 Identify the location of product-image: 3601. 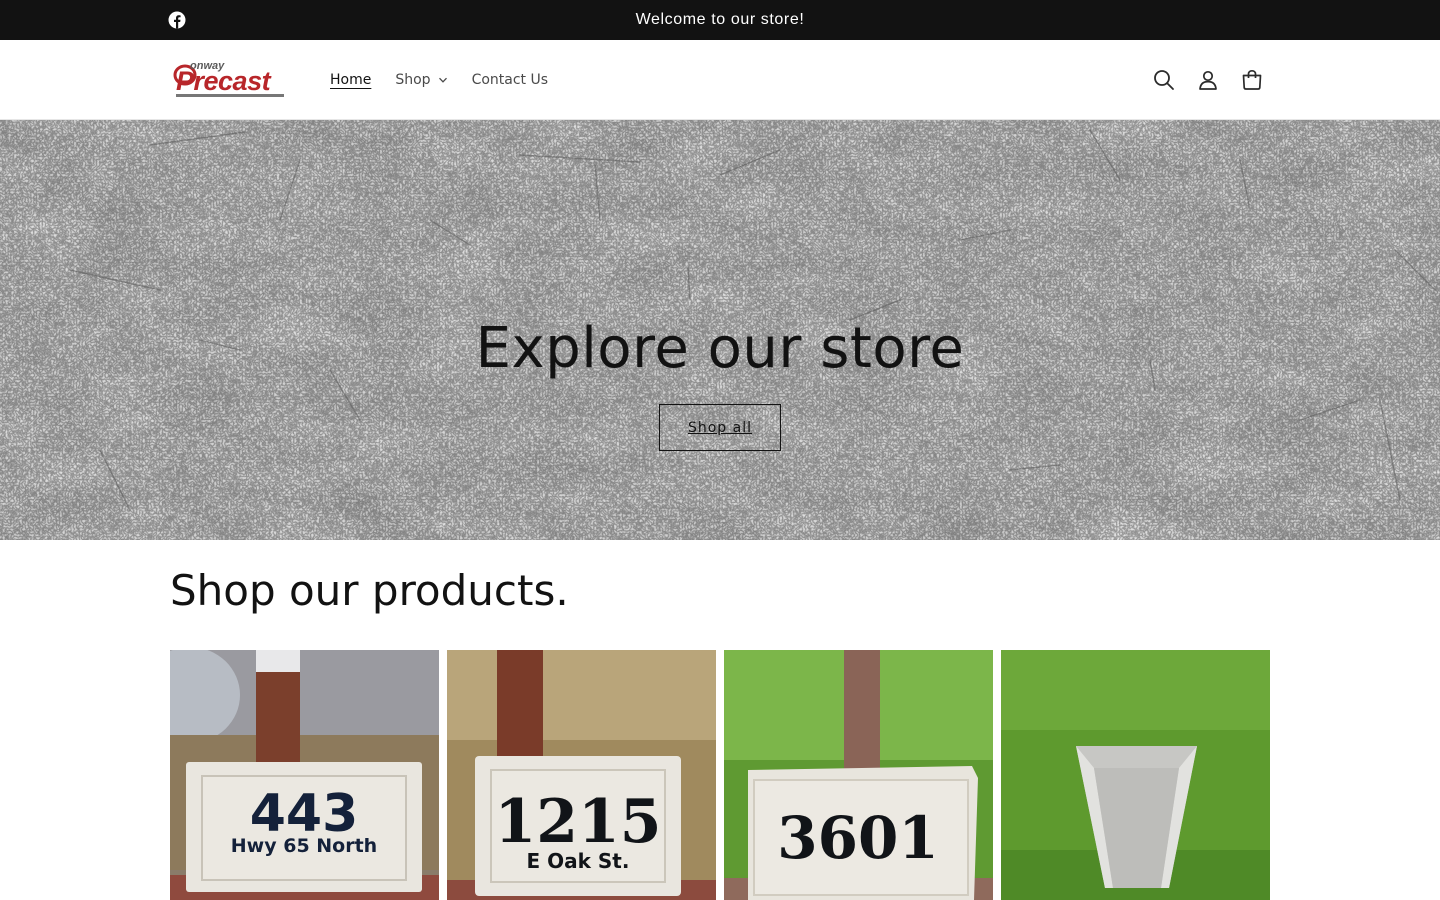
(858, 775).